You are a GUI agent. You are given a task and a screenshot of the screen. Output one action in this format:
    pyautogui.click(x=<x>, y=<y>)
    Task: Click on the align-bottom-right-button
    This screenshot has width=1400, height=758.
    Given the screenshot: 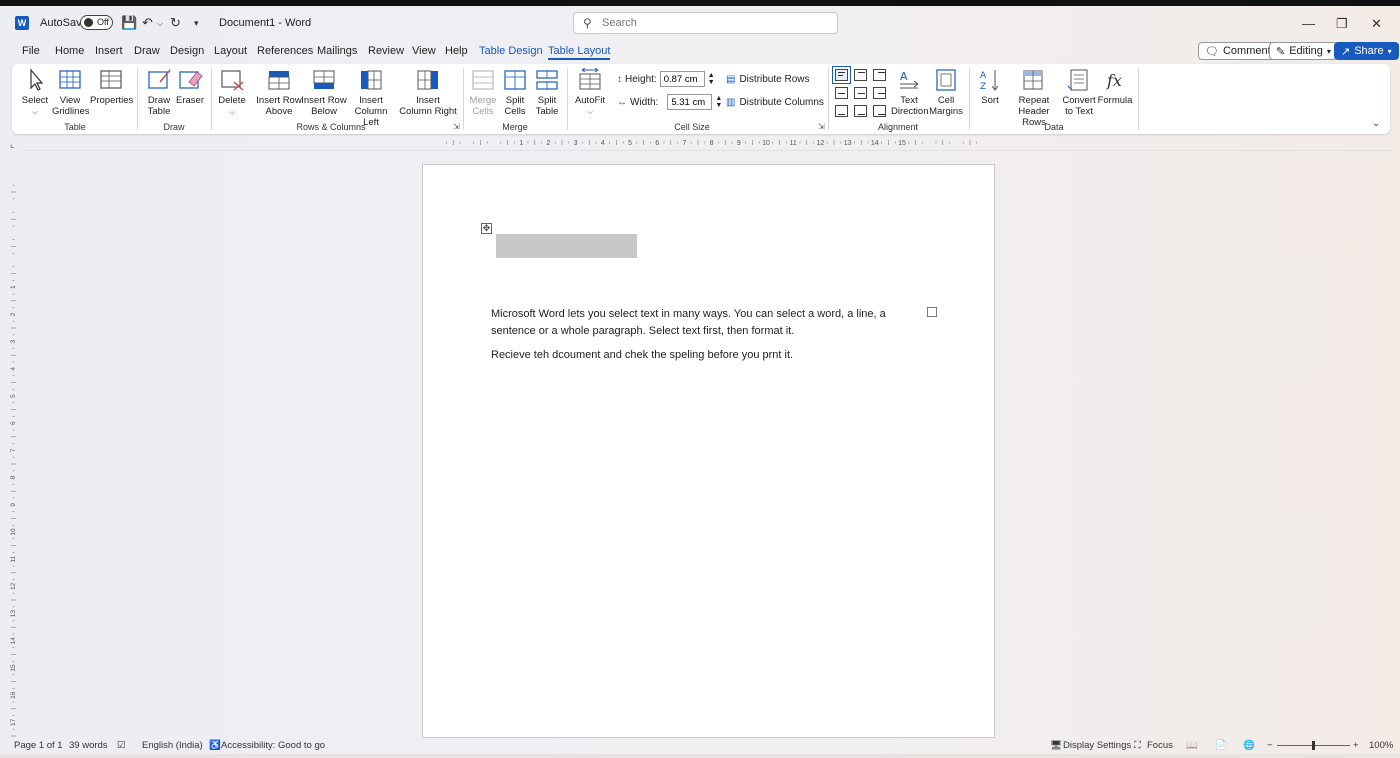 What is the action you would take?
    pyautogui.click(x=879, y=111)
    